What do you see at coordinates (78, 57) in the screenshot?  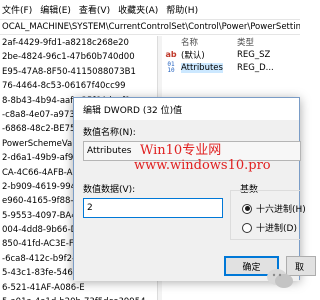 I see `tree-item: 2be-4824-96c1-47b60b740d00` at bounding box center [78, 57].